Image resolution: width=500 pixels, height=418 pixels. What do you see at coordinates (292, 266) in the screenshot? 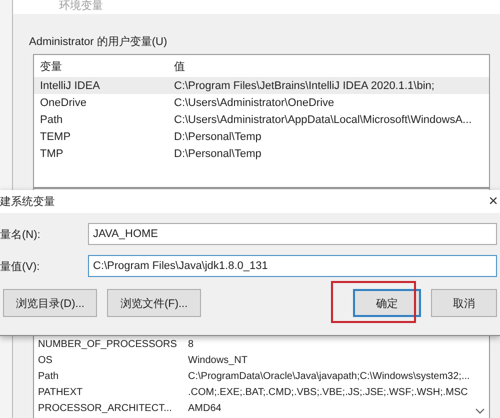
I see `input-field: C:\Program Files\Java\jdk1.8.0_131` at bounding box center [292, 266].